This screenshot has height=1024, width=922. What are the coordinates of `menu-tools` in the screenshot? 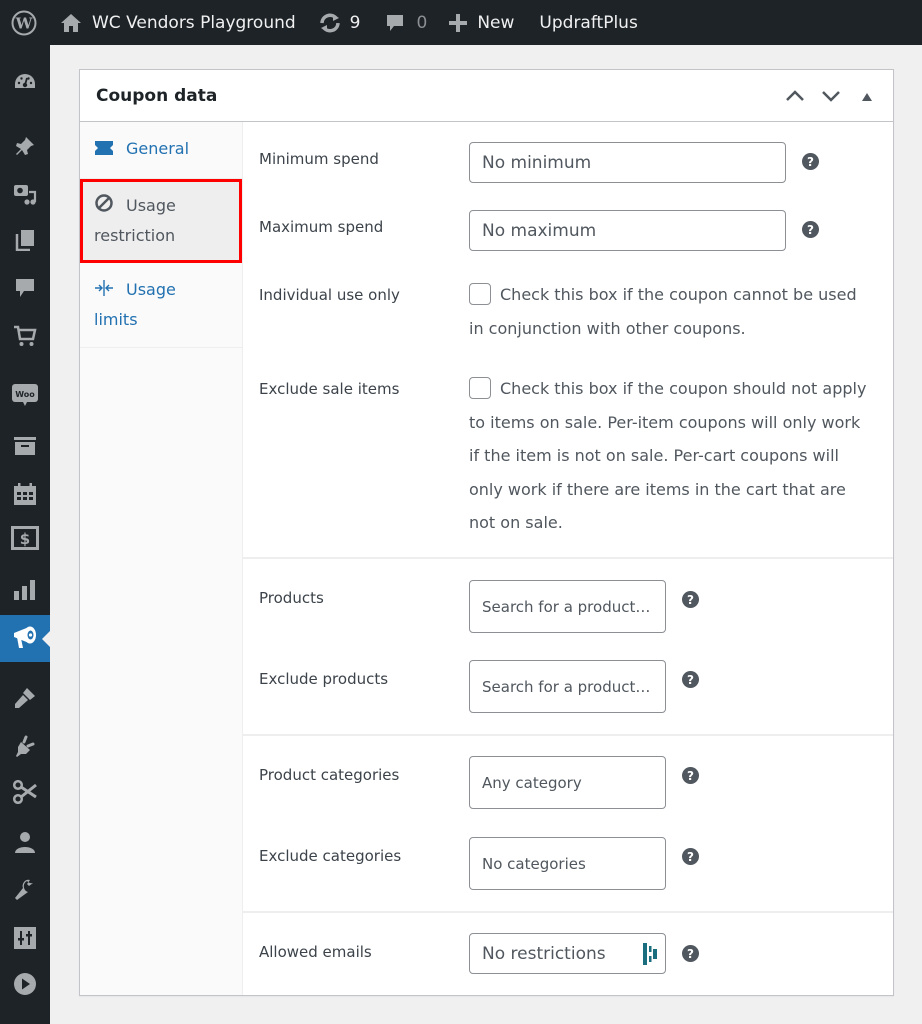 It's located at (25, 892).